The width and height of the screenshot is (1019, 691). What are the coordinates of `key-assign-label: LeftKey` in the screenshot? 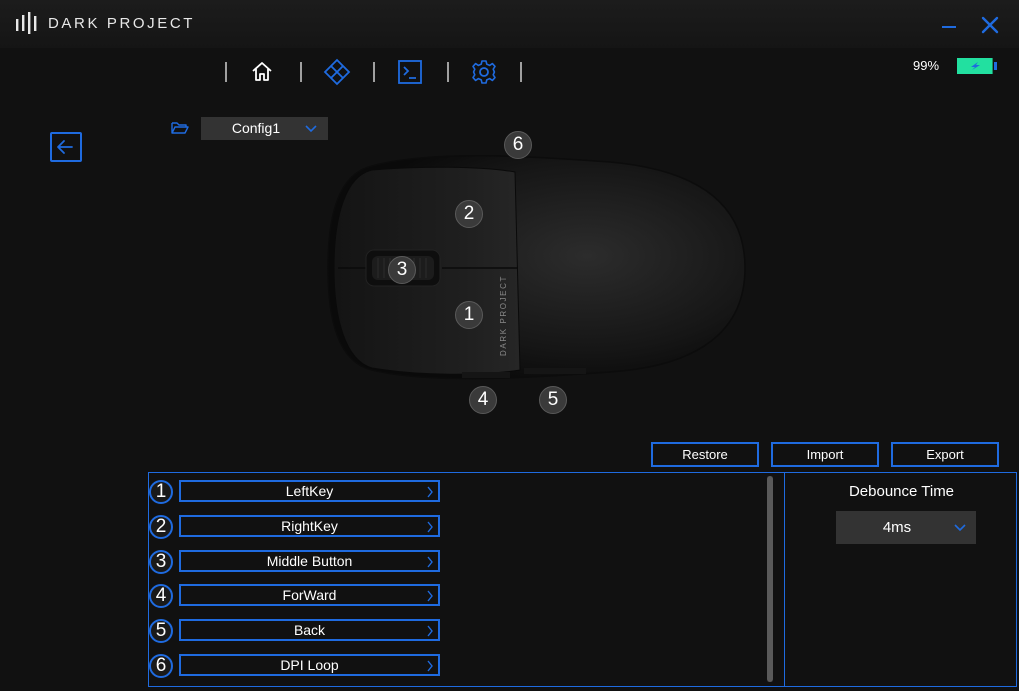 It's located at (309, 491).